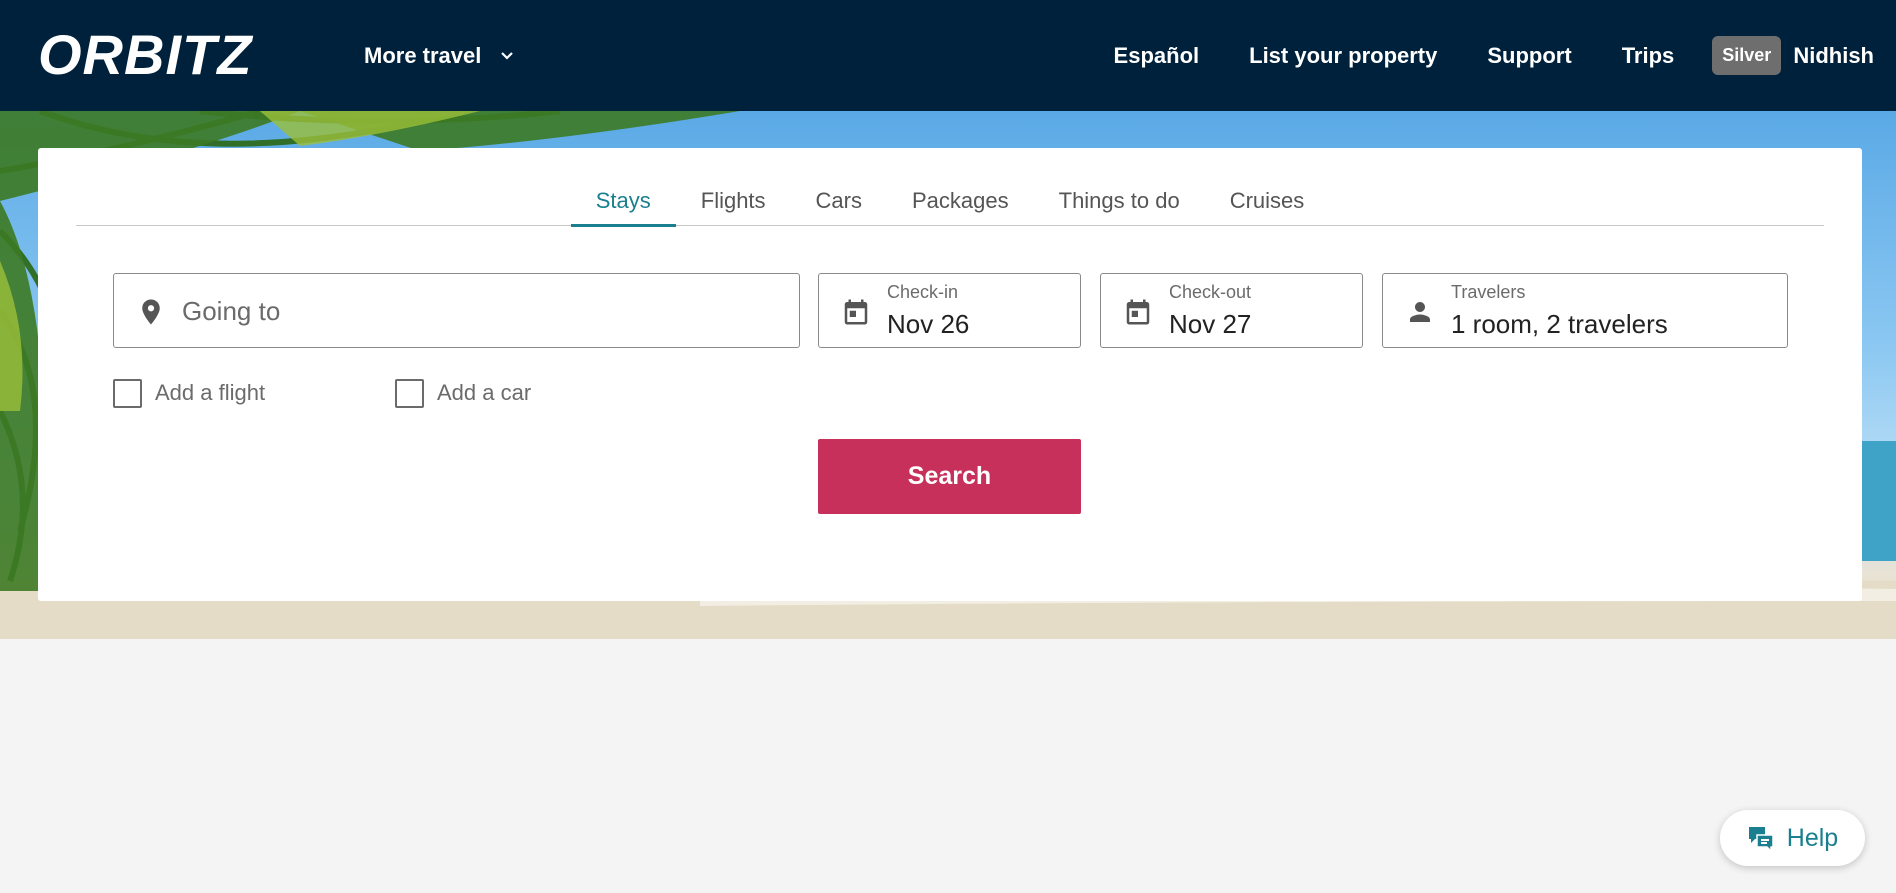  I want to click on travelers-label: Travelers, so click(1488, 292).